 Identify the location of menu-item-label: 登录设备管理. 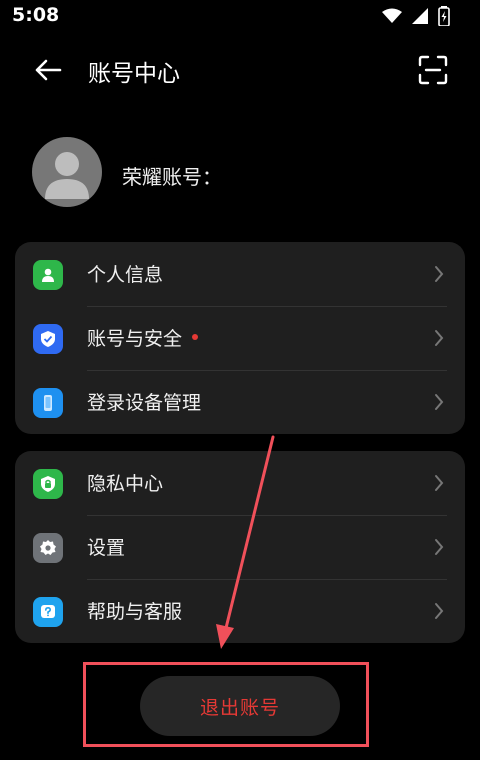
(144, 403).